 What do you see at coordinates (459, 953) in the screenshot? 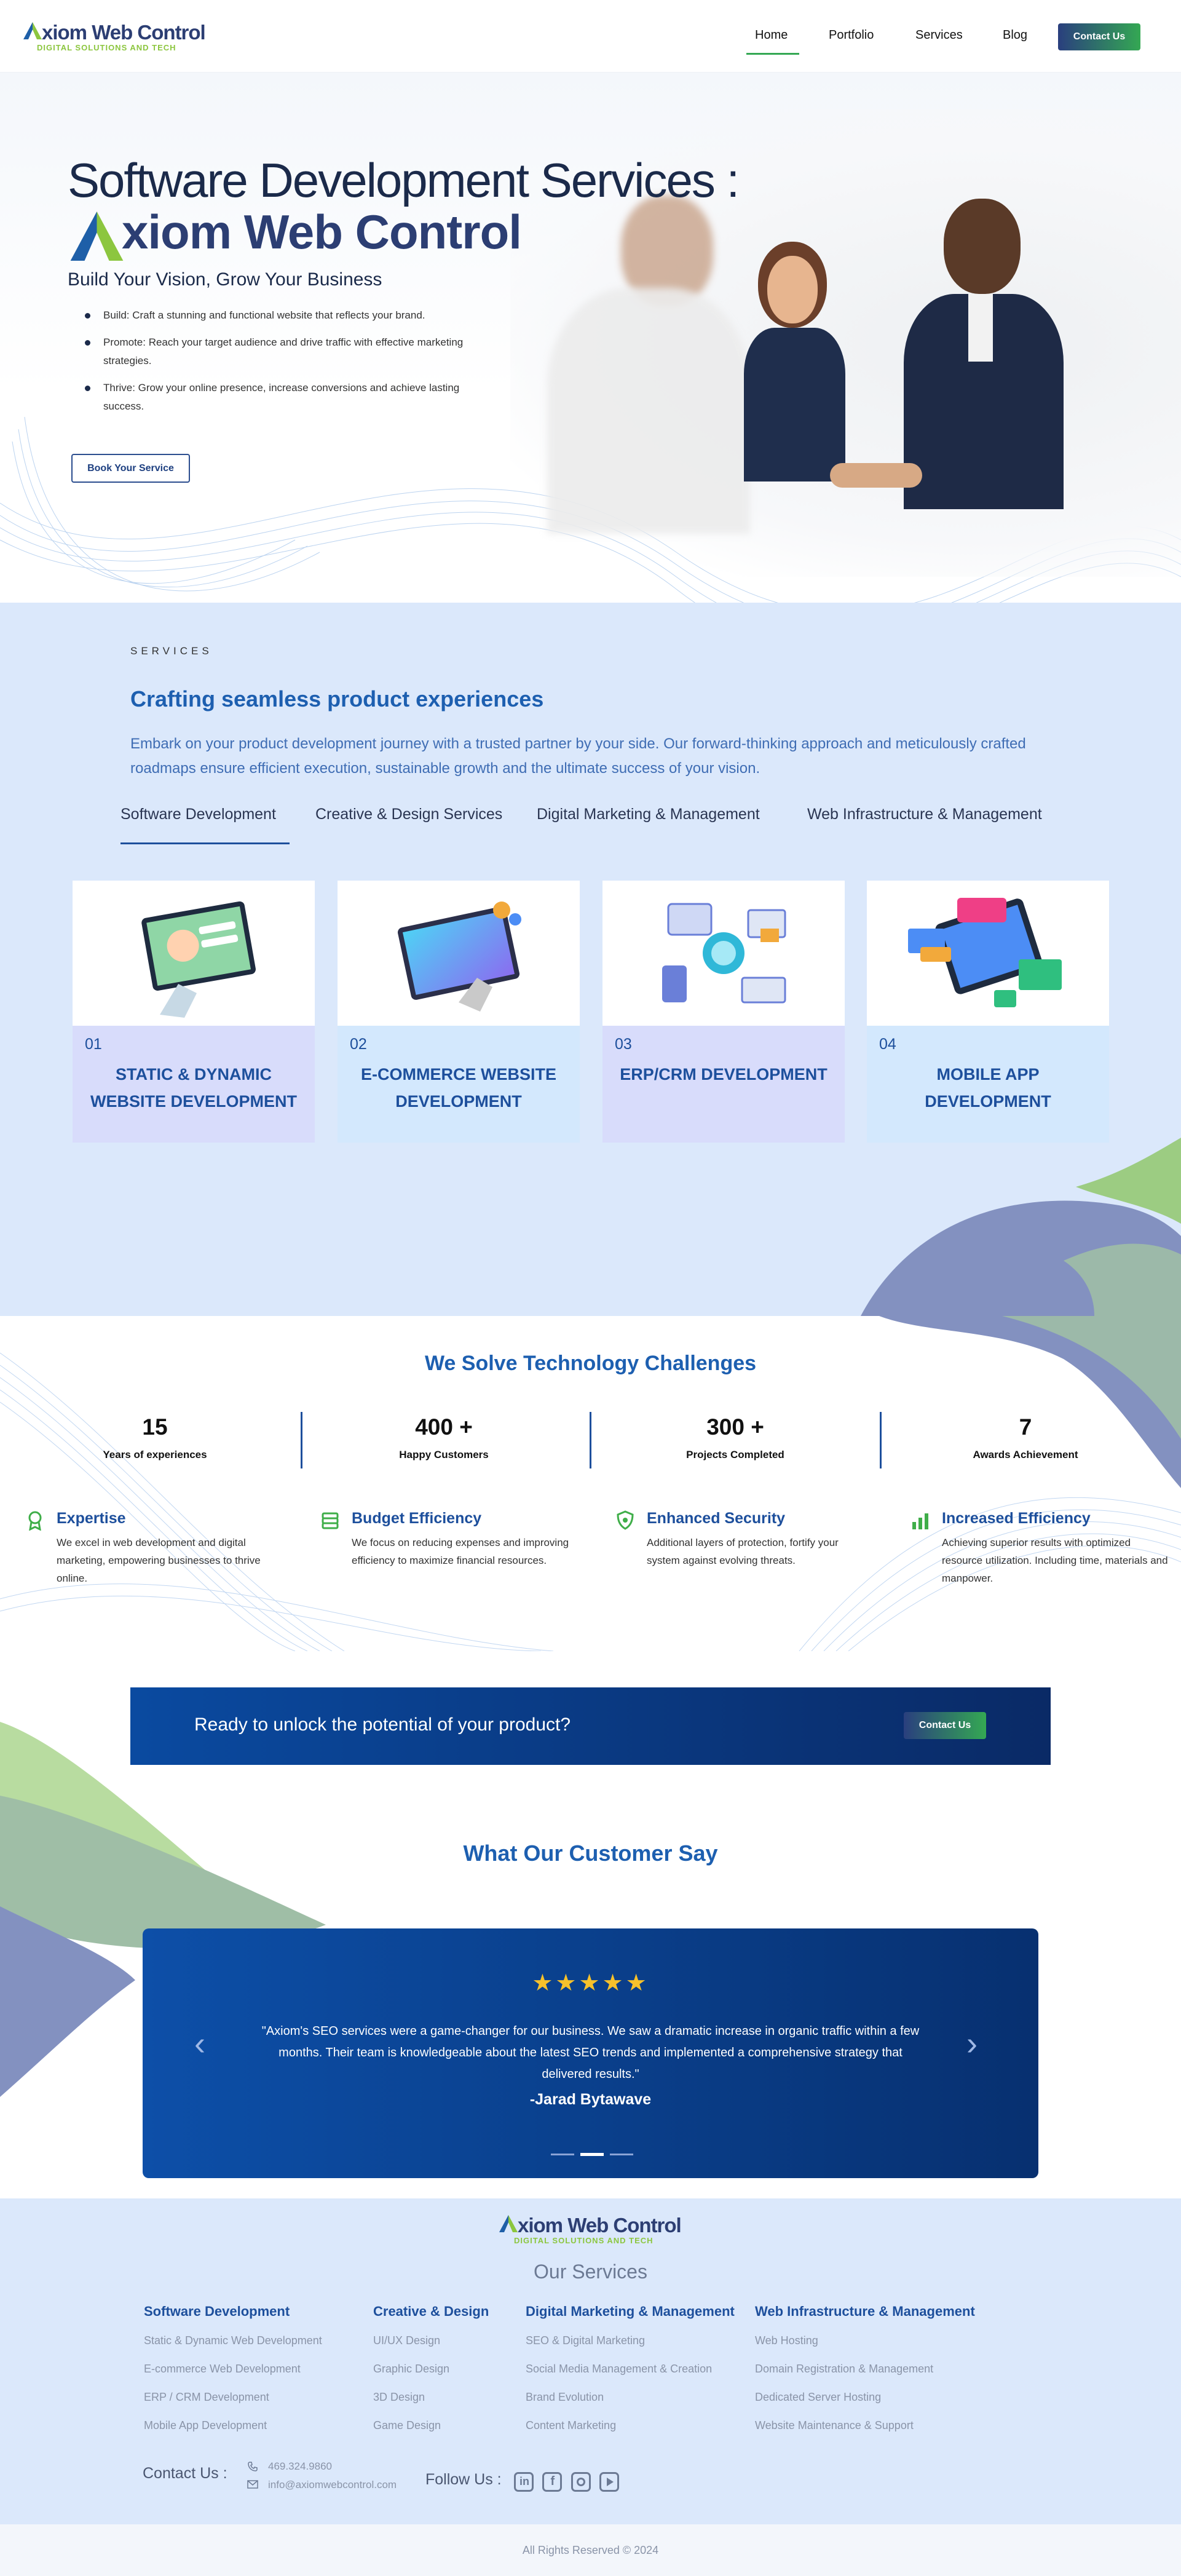
I see `card-illustration-ecommerce` at bounding box center [459, 953].